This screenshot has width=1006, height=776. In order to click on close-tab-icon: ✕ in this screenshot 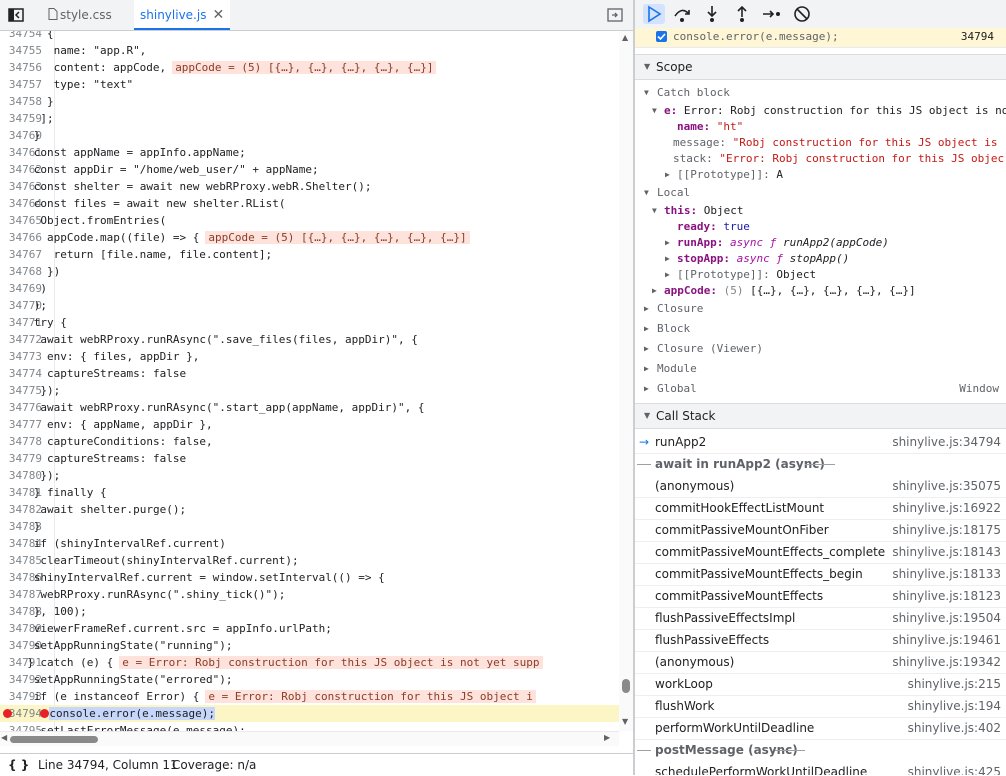, I will do `click(218, 15)`.